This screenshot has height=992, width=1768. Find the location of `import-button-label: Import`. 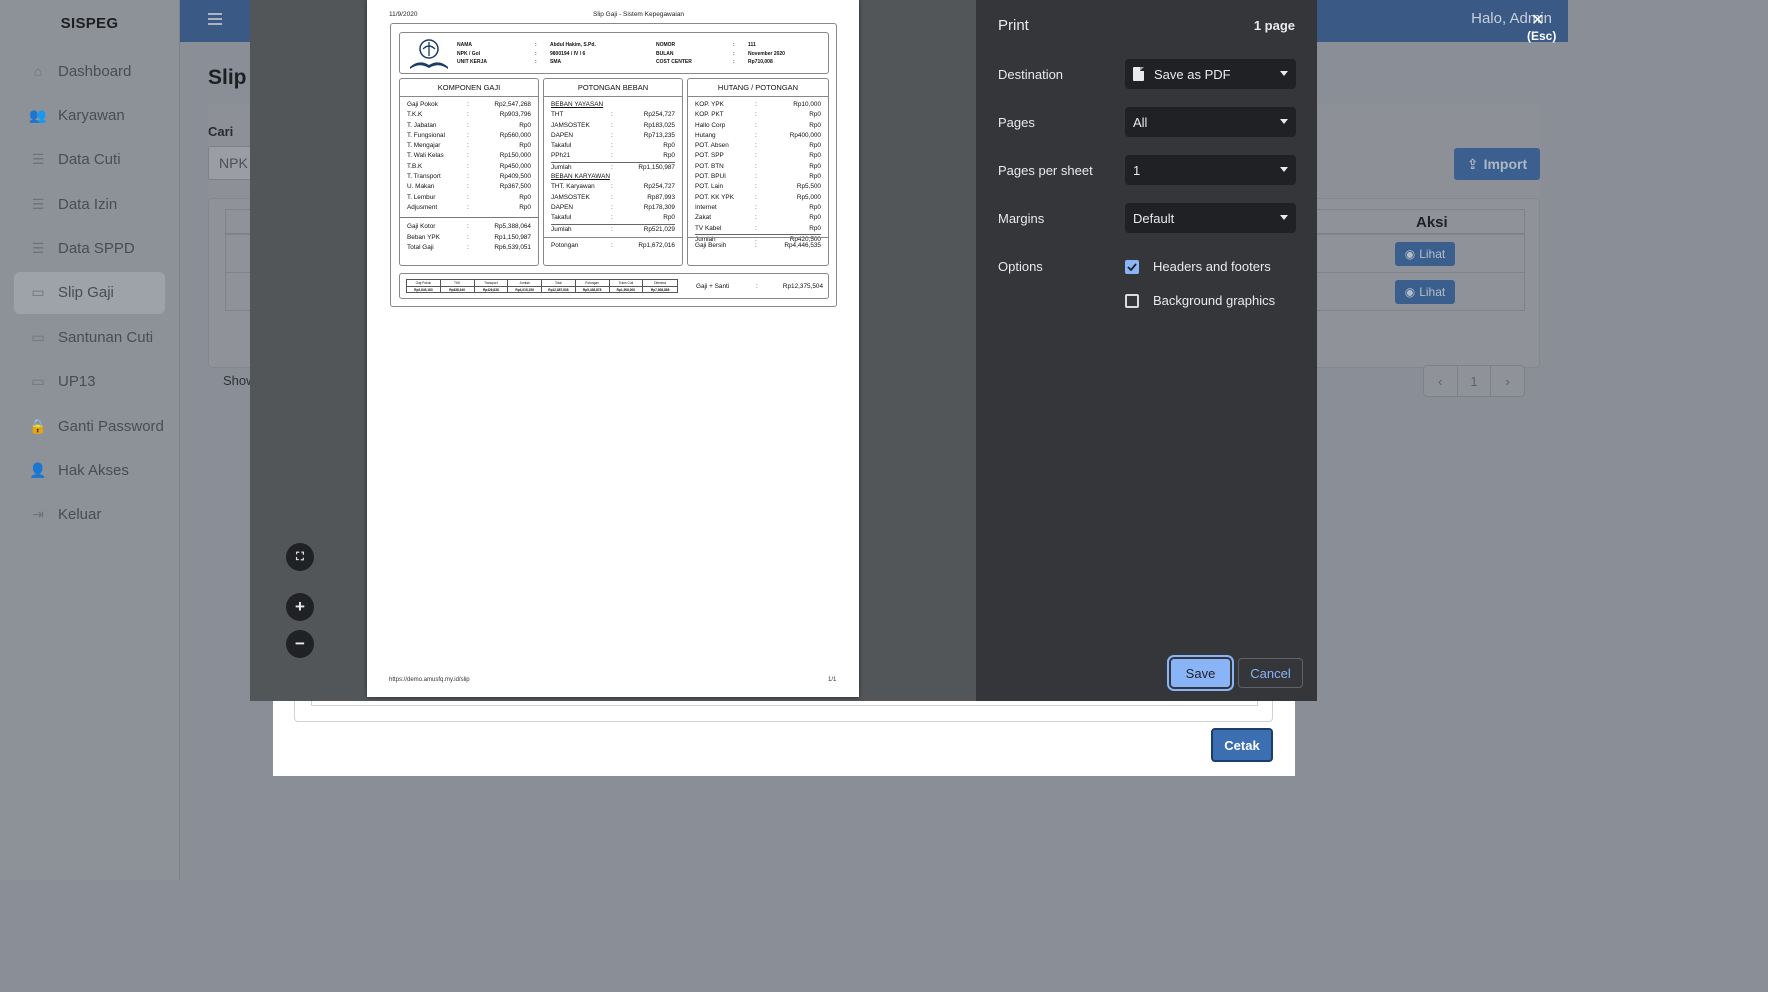

import-button-label: Import is located at coordinates (1505, 164).